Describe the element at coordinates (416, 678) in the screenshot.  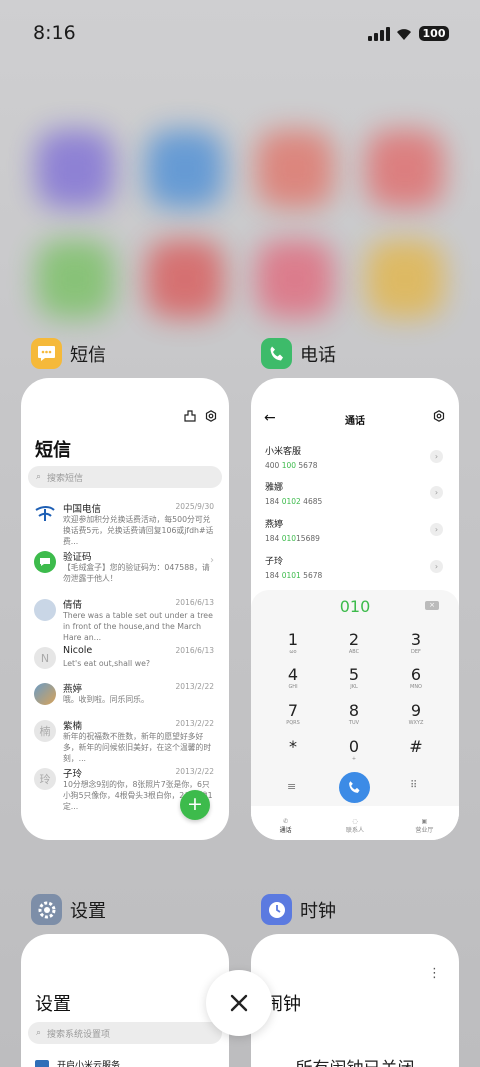
I see `dial-key-6: 6 MNO` at that location.